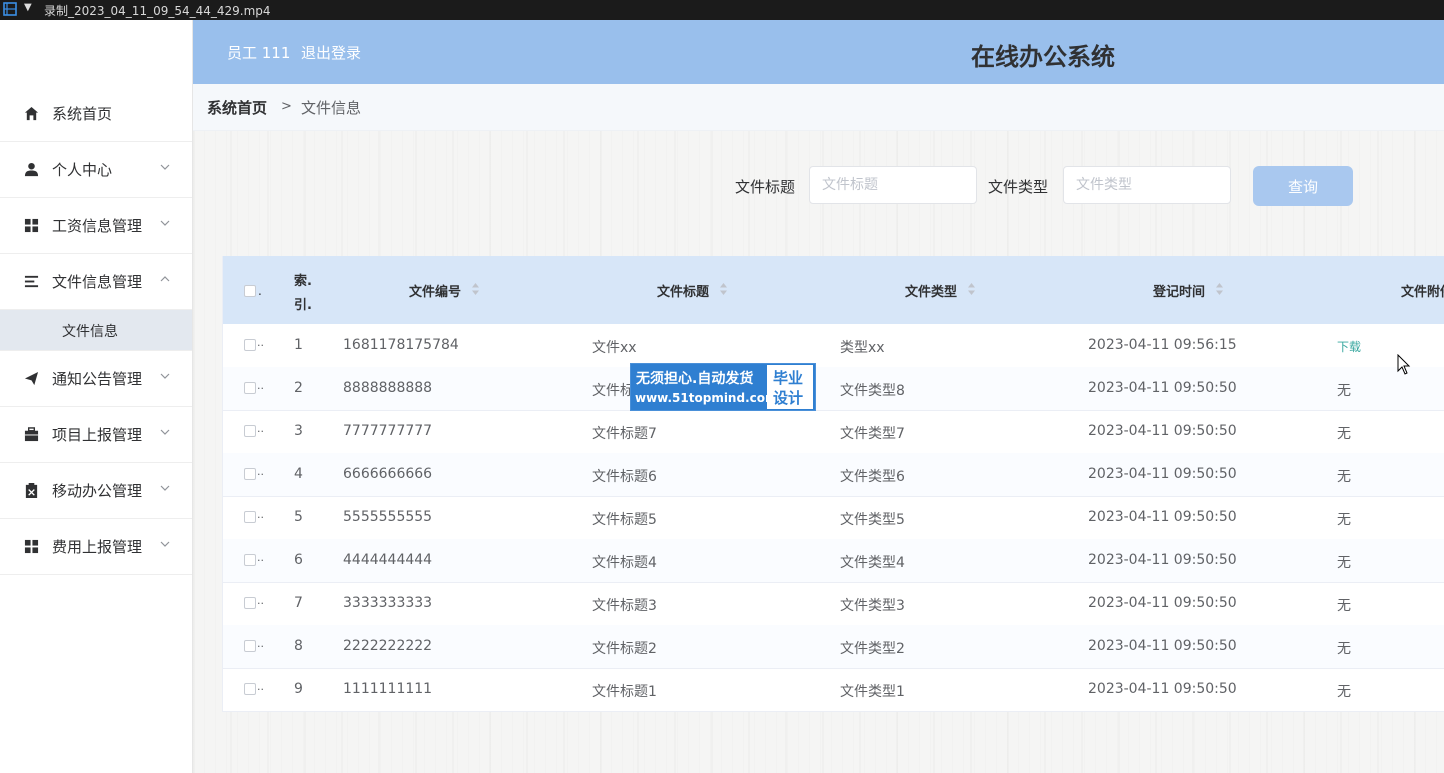  I want to click on user-icon, so click(31, 169).